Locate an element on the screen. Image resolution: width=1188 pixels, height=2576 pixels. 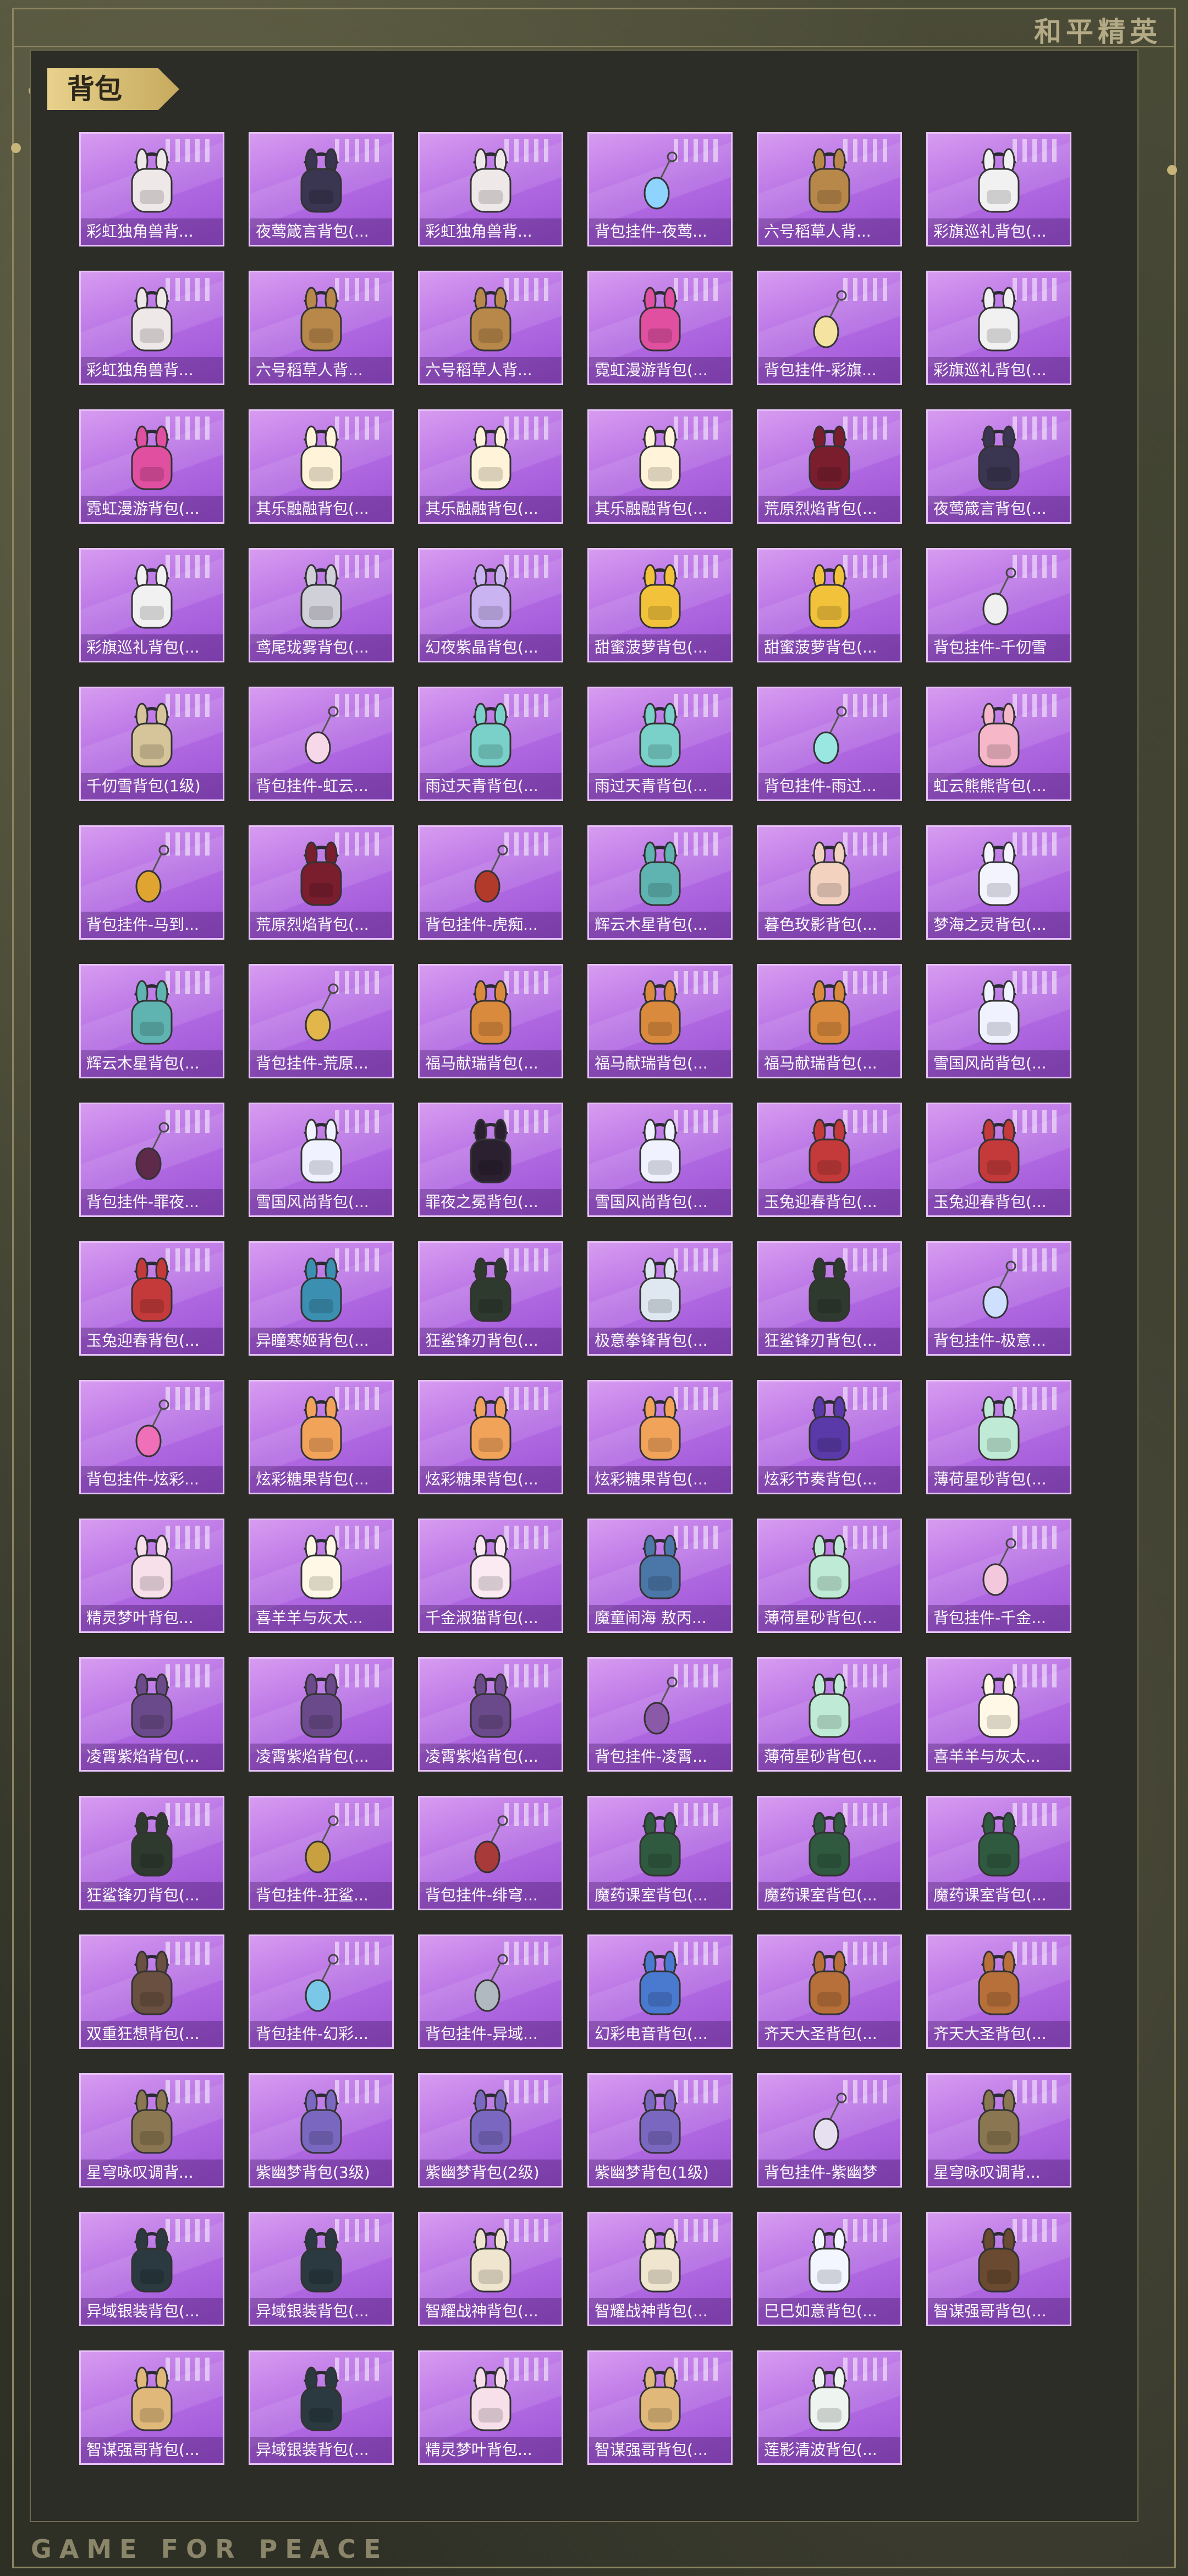
item-tile: 紫幽梦背包(3级) is located at coordinates (321, 2131).